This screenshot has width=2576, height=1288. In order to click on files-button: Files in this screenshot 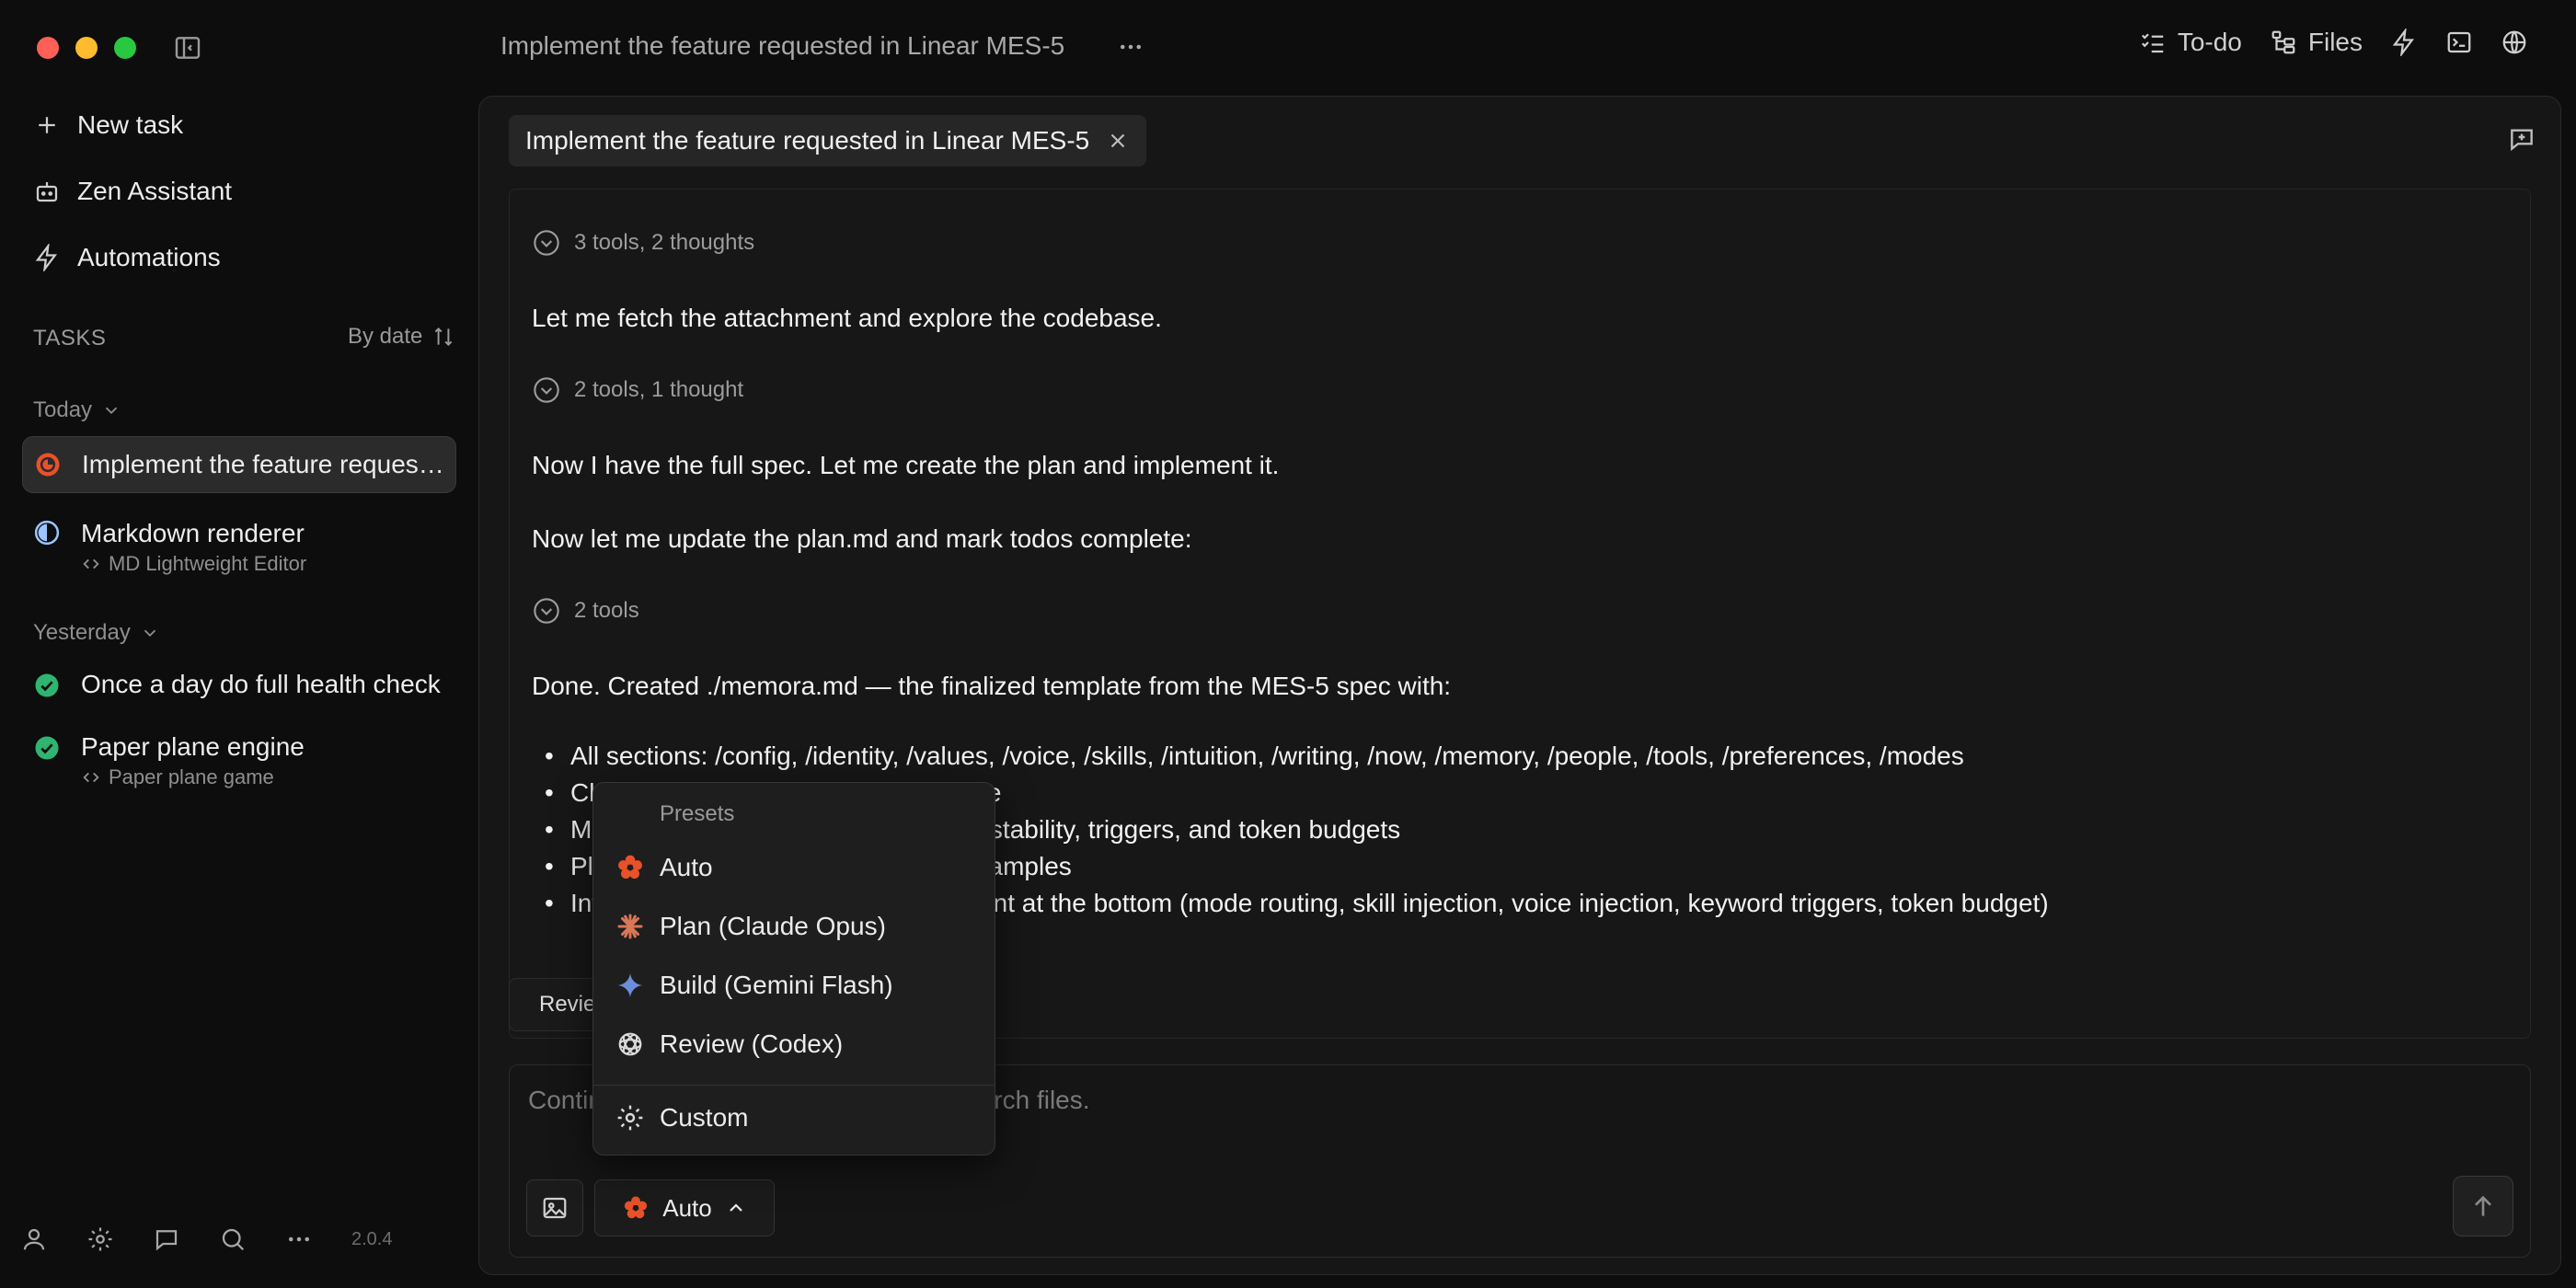, I will do `click(2316, 42)`.